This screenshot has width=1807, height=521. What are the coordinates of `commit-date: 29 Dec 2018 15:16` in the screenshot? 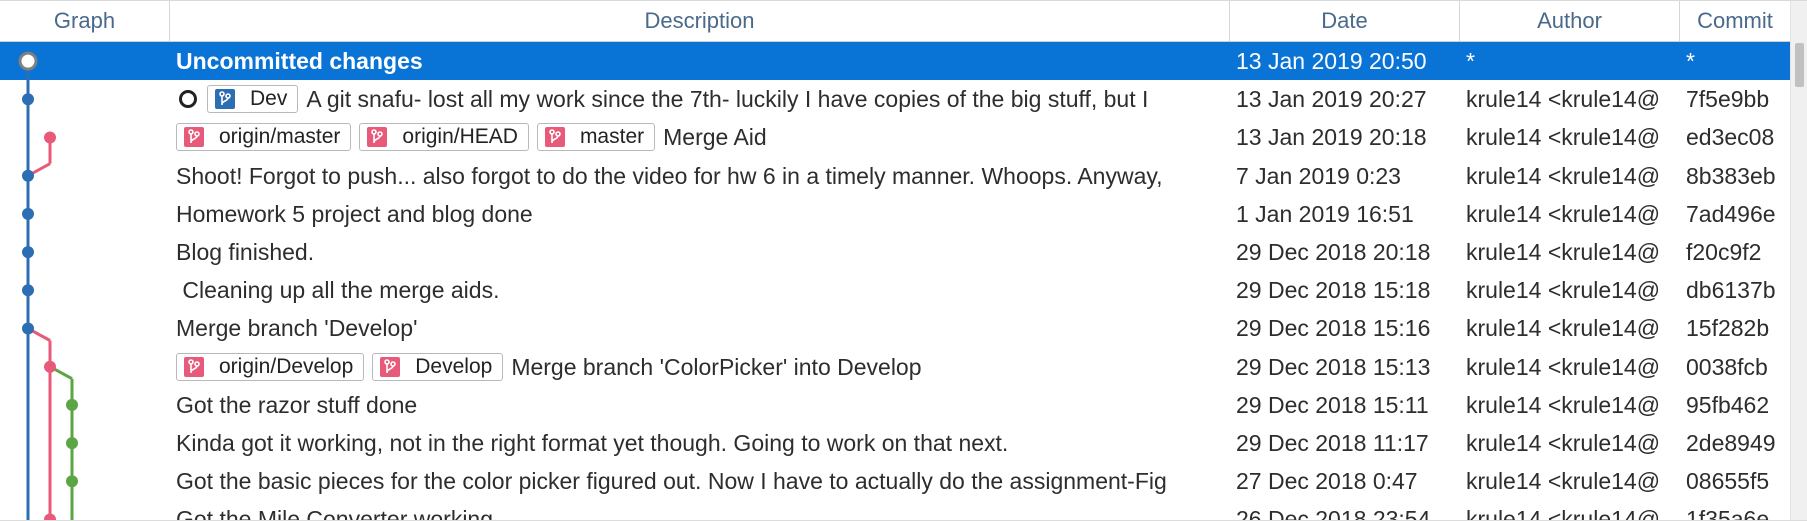 It's located at (1333, 328).